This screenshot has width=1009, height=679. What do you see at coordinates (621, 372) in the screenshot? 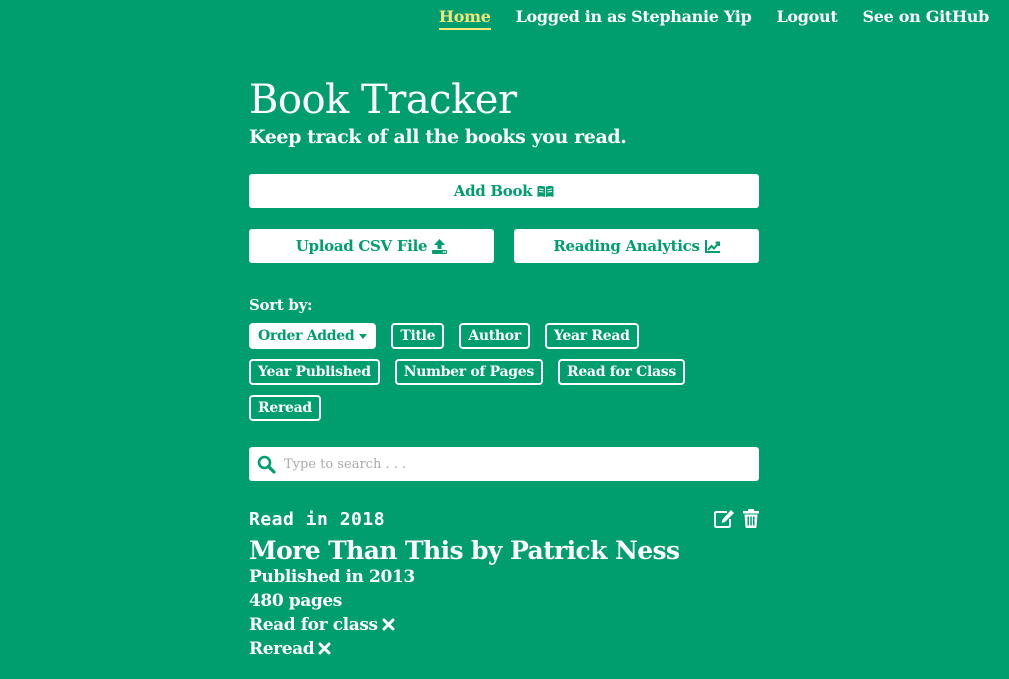
I see `sort-read-for-class-button: Read for Class` at bounding box center [621, 372].